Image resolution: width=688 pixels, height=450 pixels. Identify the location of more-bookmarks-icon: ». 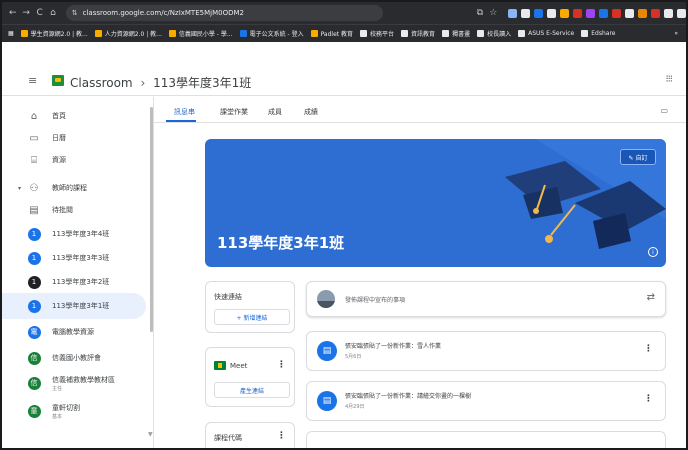
(676, 33).